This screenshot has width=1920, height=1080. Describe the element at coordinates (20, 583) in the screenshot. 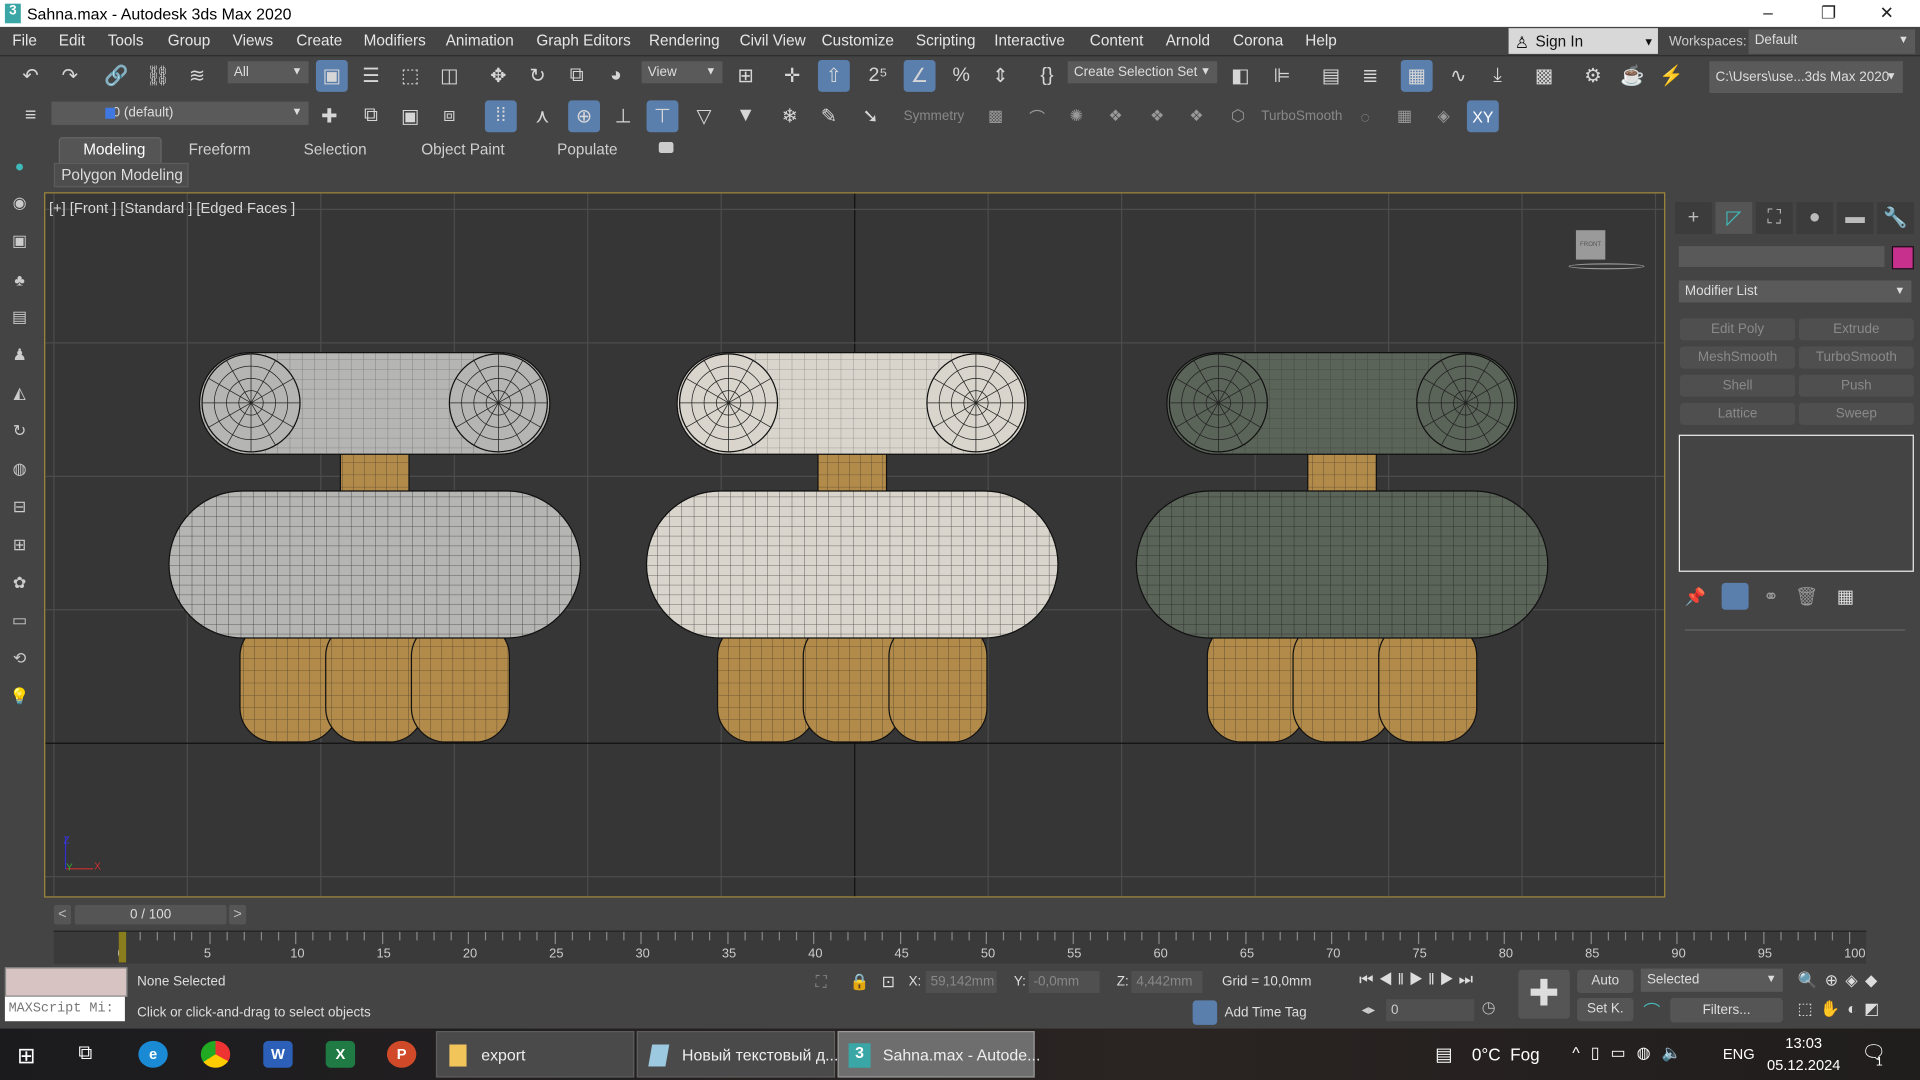

I see `people-icon: ✿` at that location.